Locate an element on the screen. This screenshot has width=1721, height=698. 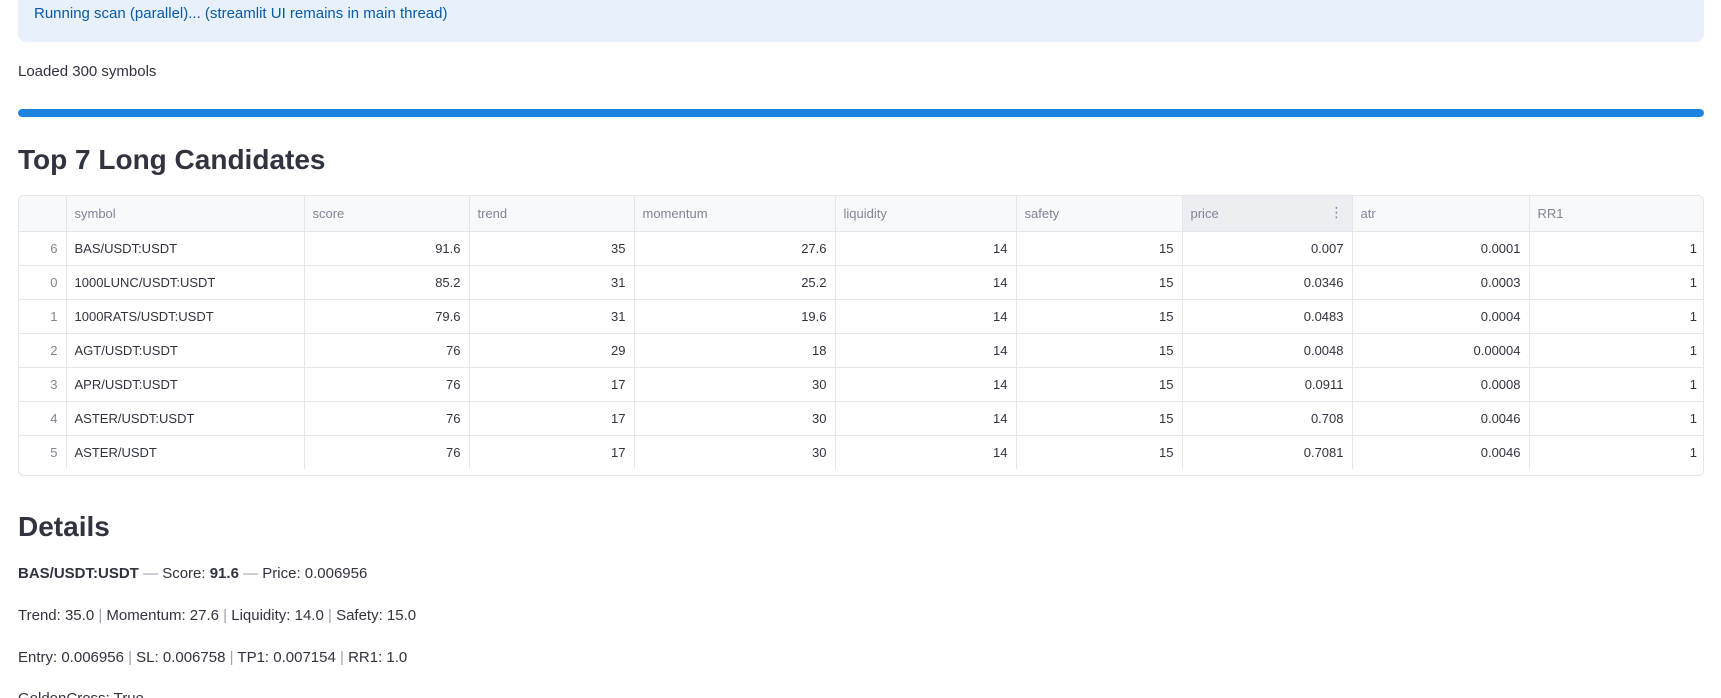
column-header-safety: safety is located at coordinates (1099, 214).